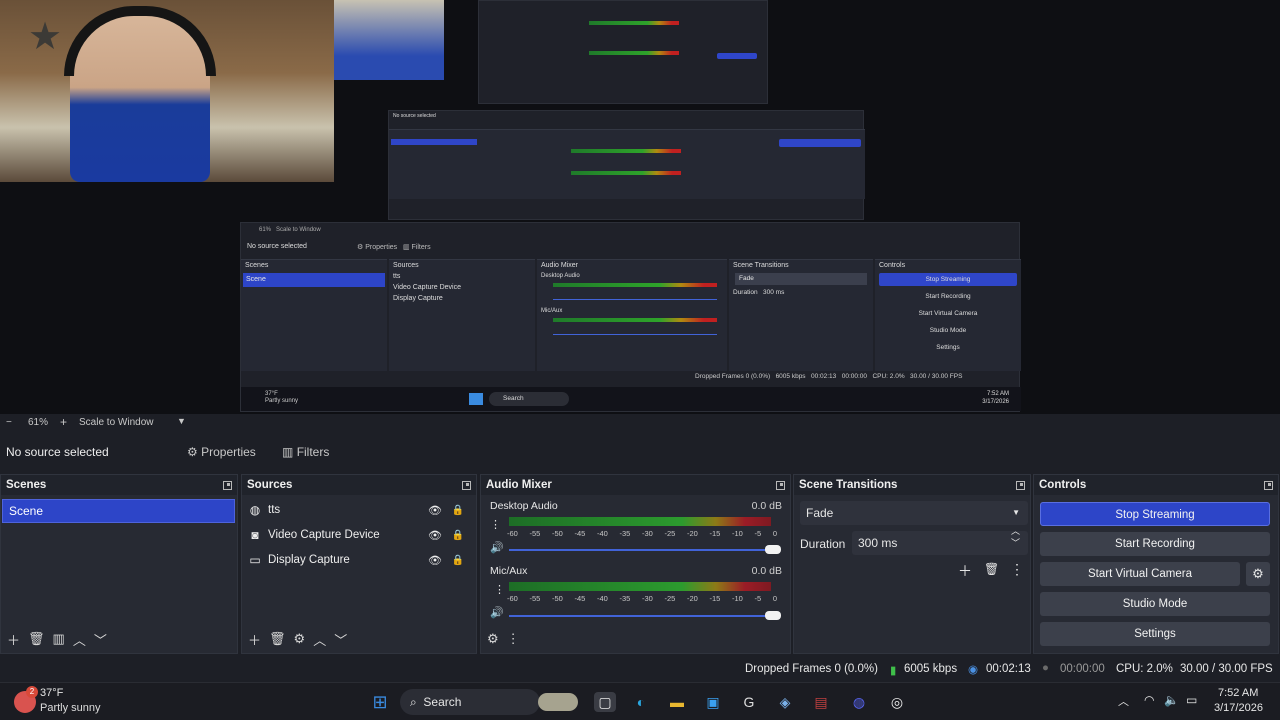 The width and height of the screenshot is (1280, 720). I want to click on properties-button: ⚙ Properties, so click(221, 452).